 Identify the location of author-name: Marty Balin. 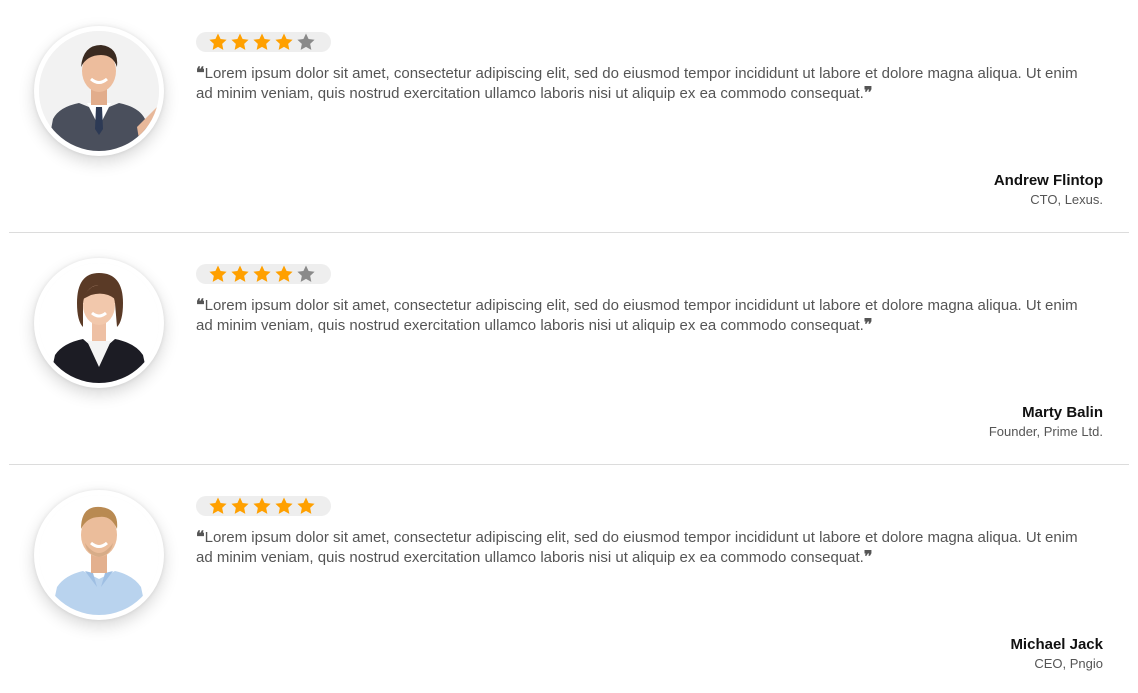
(1062, 412).